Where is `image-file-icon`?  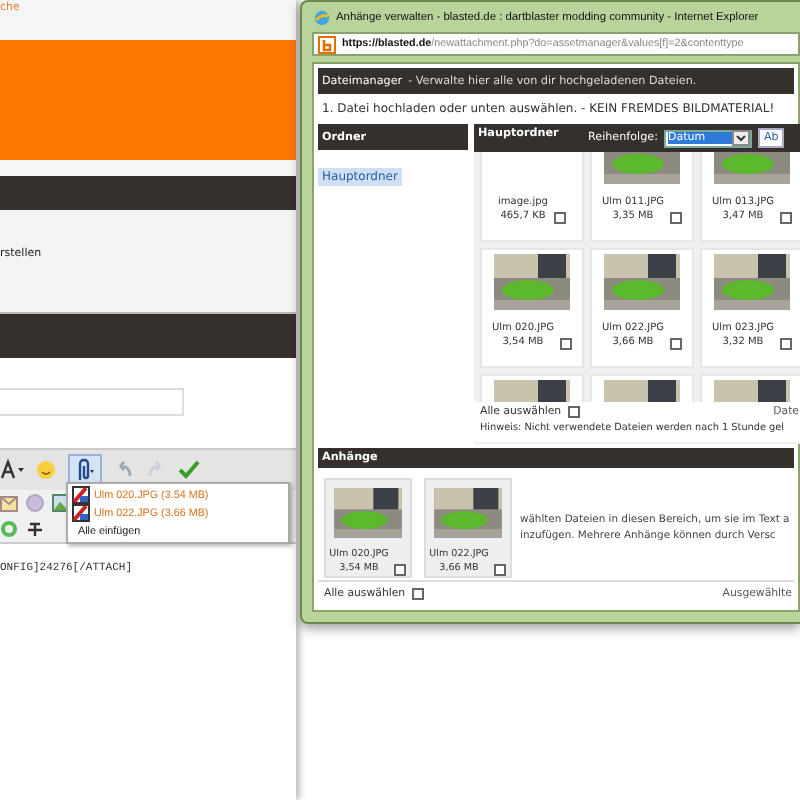
image-file-icon is located at coordinates (81, 513).